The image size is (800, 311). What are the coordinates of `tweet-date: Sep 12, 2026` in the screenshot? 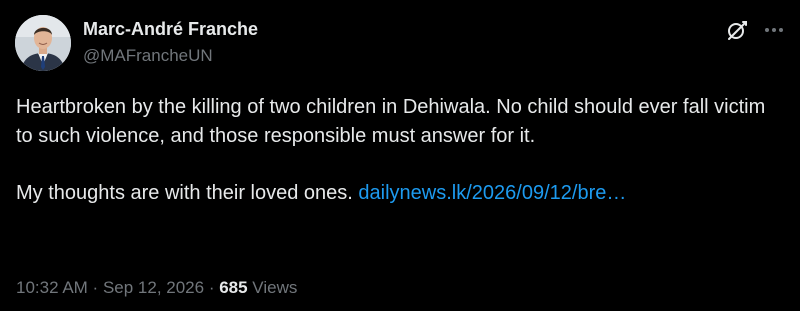 It's located at (153, 287).